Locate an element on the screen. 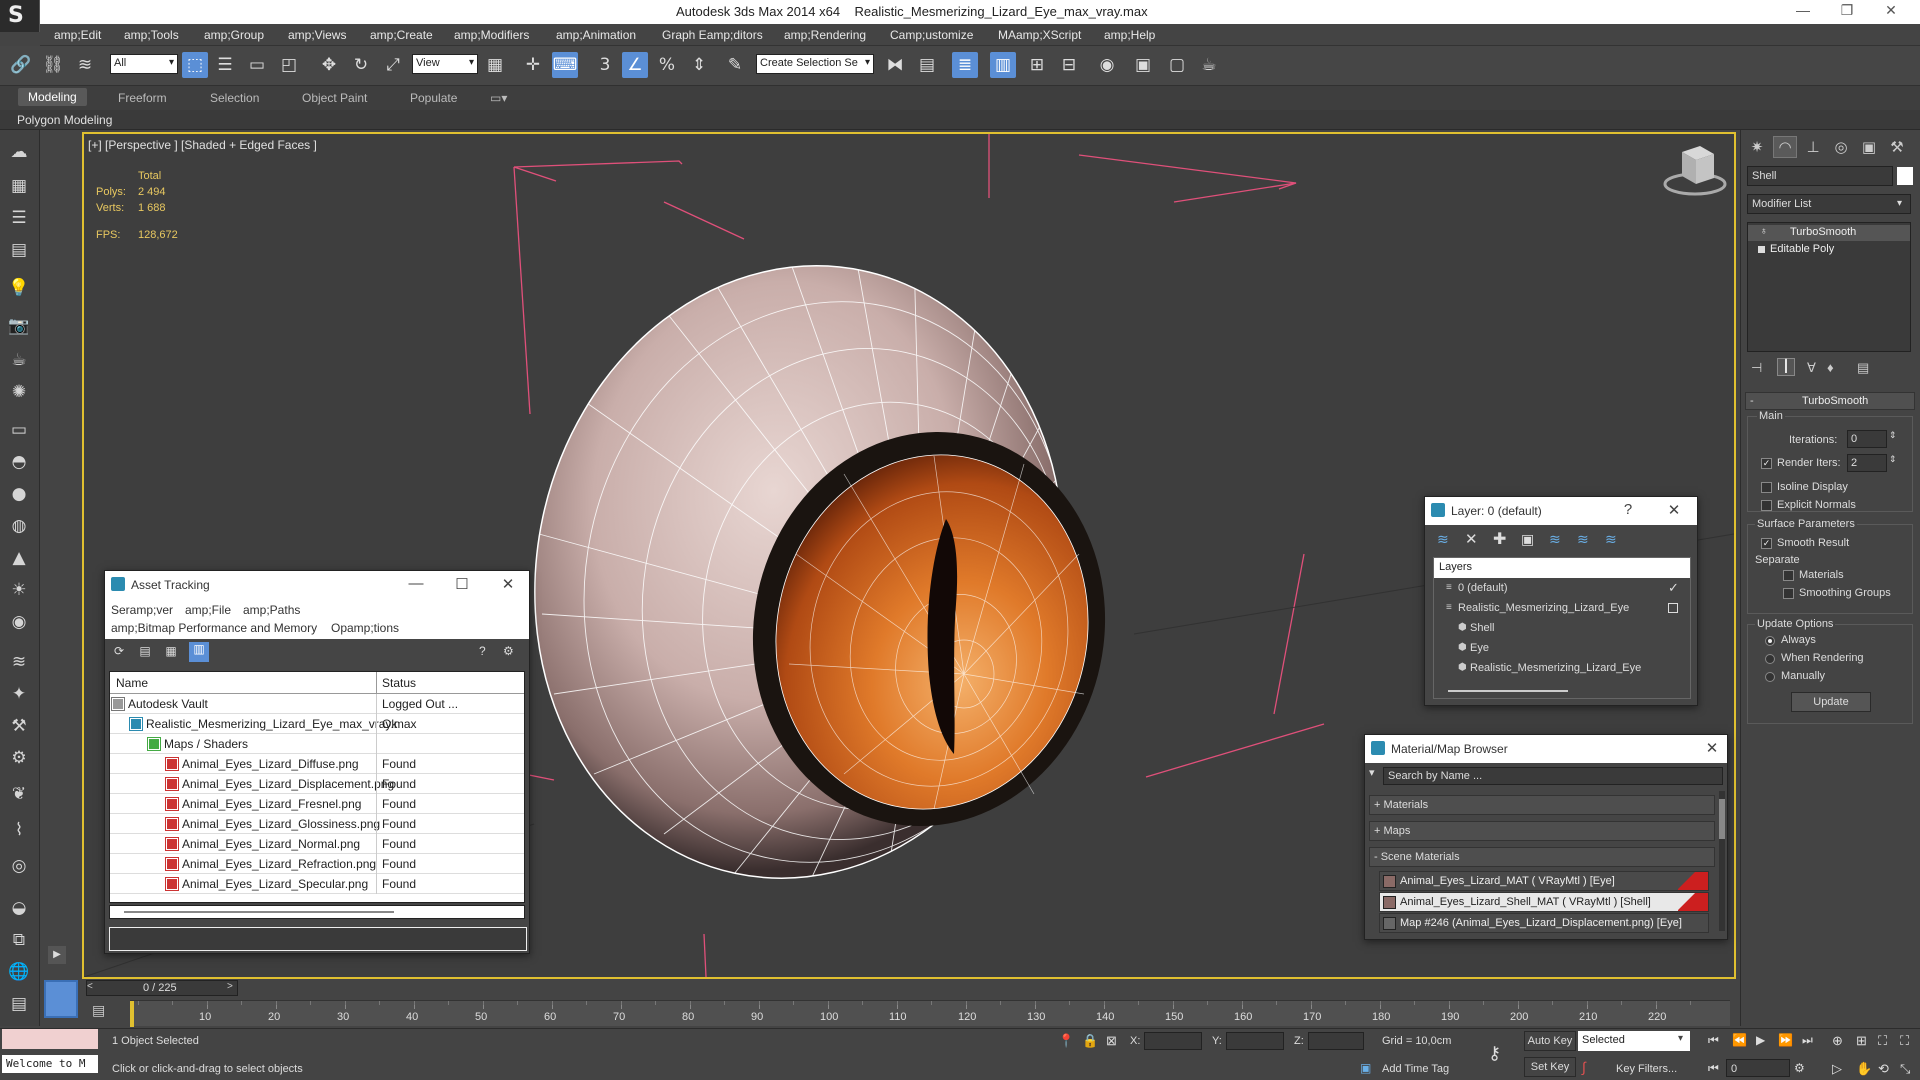  rendered-frame-icon: ▢ is located at coordinates (1177, 65).